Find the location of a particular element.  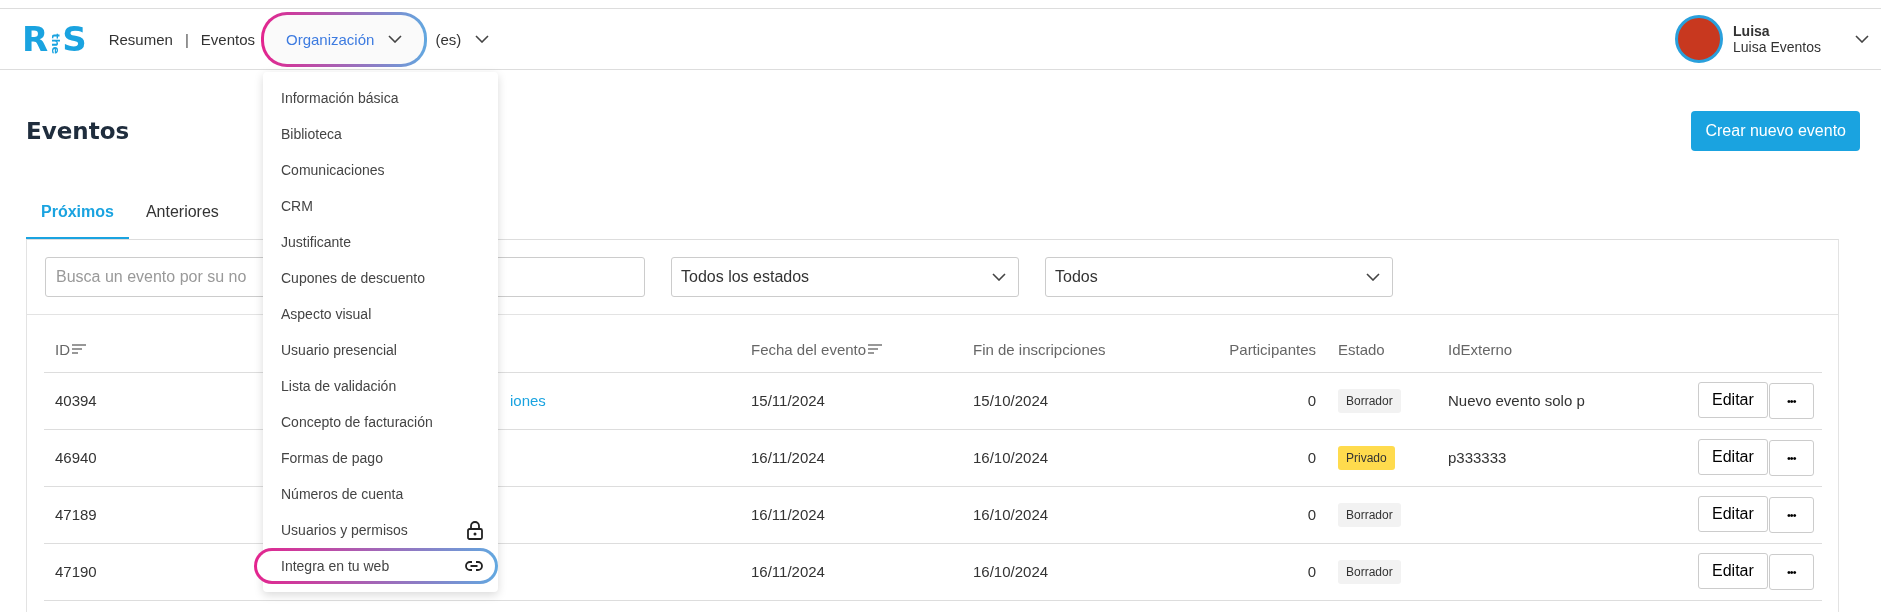

menu-item: Usuario presencial is located at coordinates (379, 350).